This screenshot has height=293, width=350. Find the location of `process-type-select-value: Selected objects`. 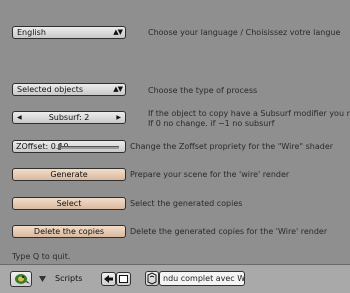

process-type-select-value: Selected objects is located at coordinates (50, 89).